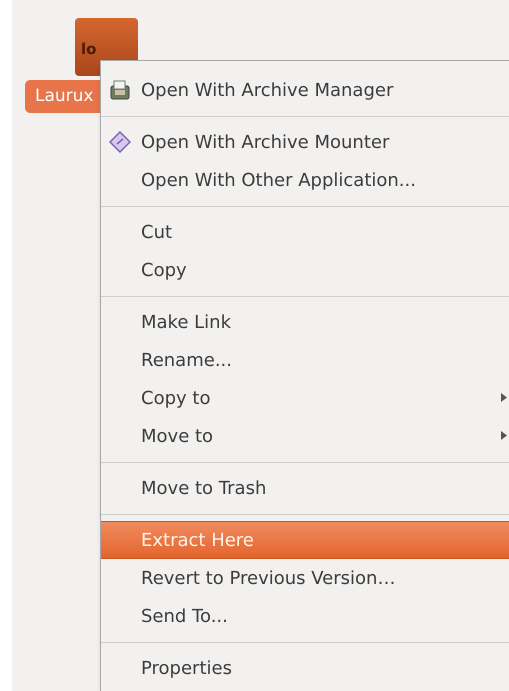  I want to click on menu-item: Properties, so click(305, 668).